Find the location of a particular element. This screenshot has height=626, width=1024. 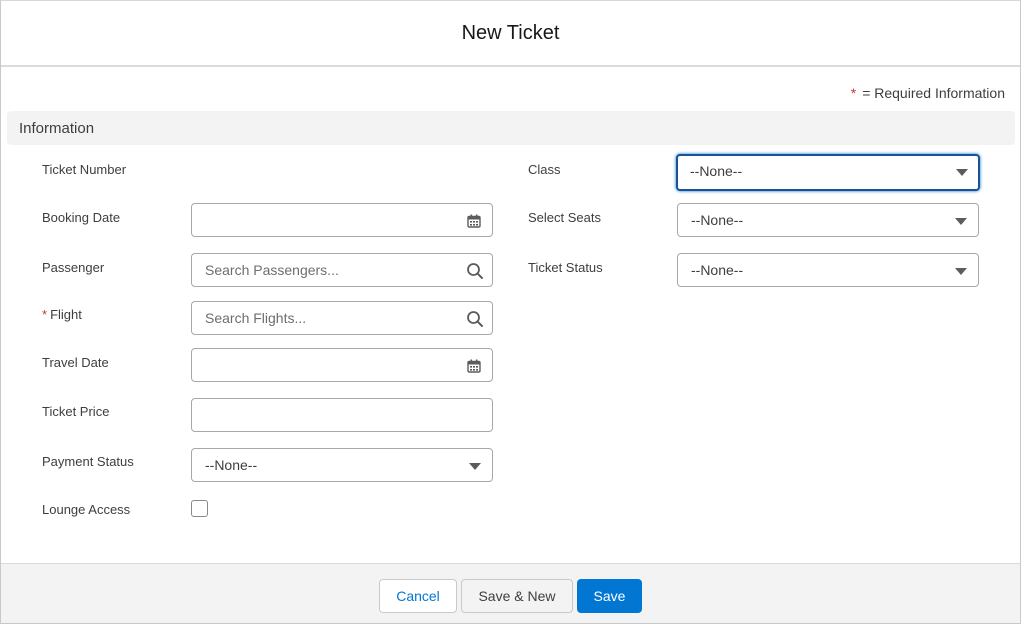

ticket-price-label: Ticket Price is located at coordinates (76, 411).